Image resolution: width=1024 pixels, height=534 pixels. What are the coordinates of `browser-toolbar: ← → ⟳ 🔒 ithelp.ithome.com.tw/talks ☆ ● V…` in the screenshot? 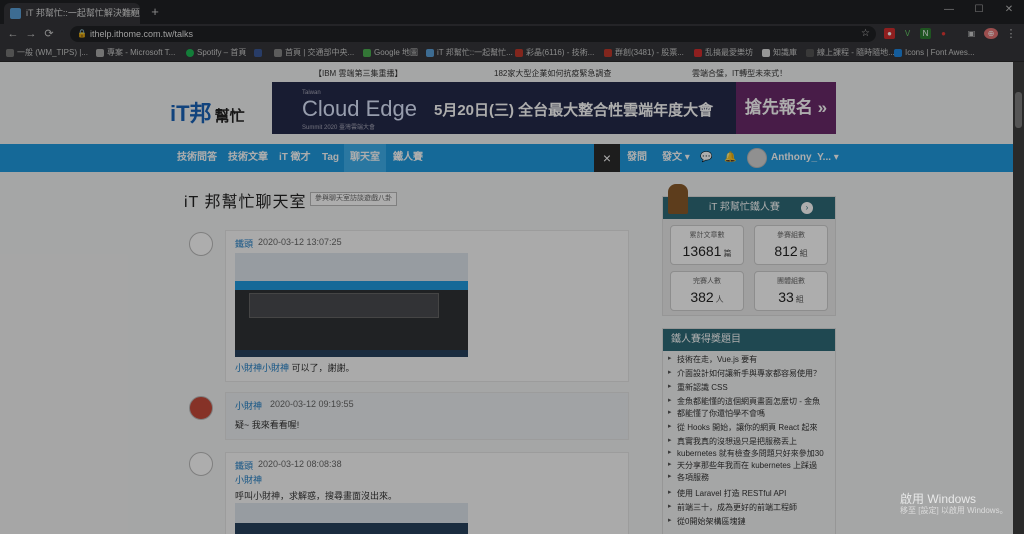 It's located at (512, 34).